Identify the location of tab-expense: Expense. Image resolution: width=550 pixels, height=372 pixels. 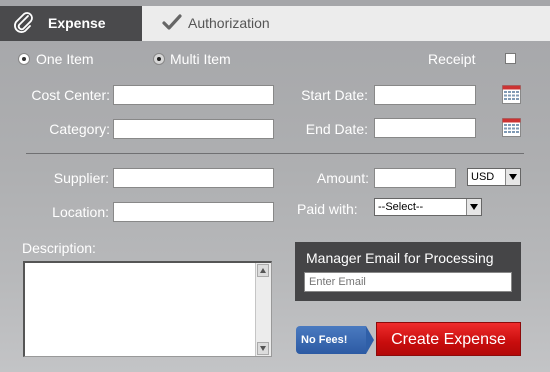
(71, 23).